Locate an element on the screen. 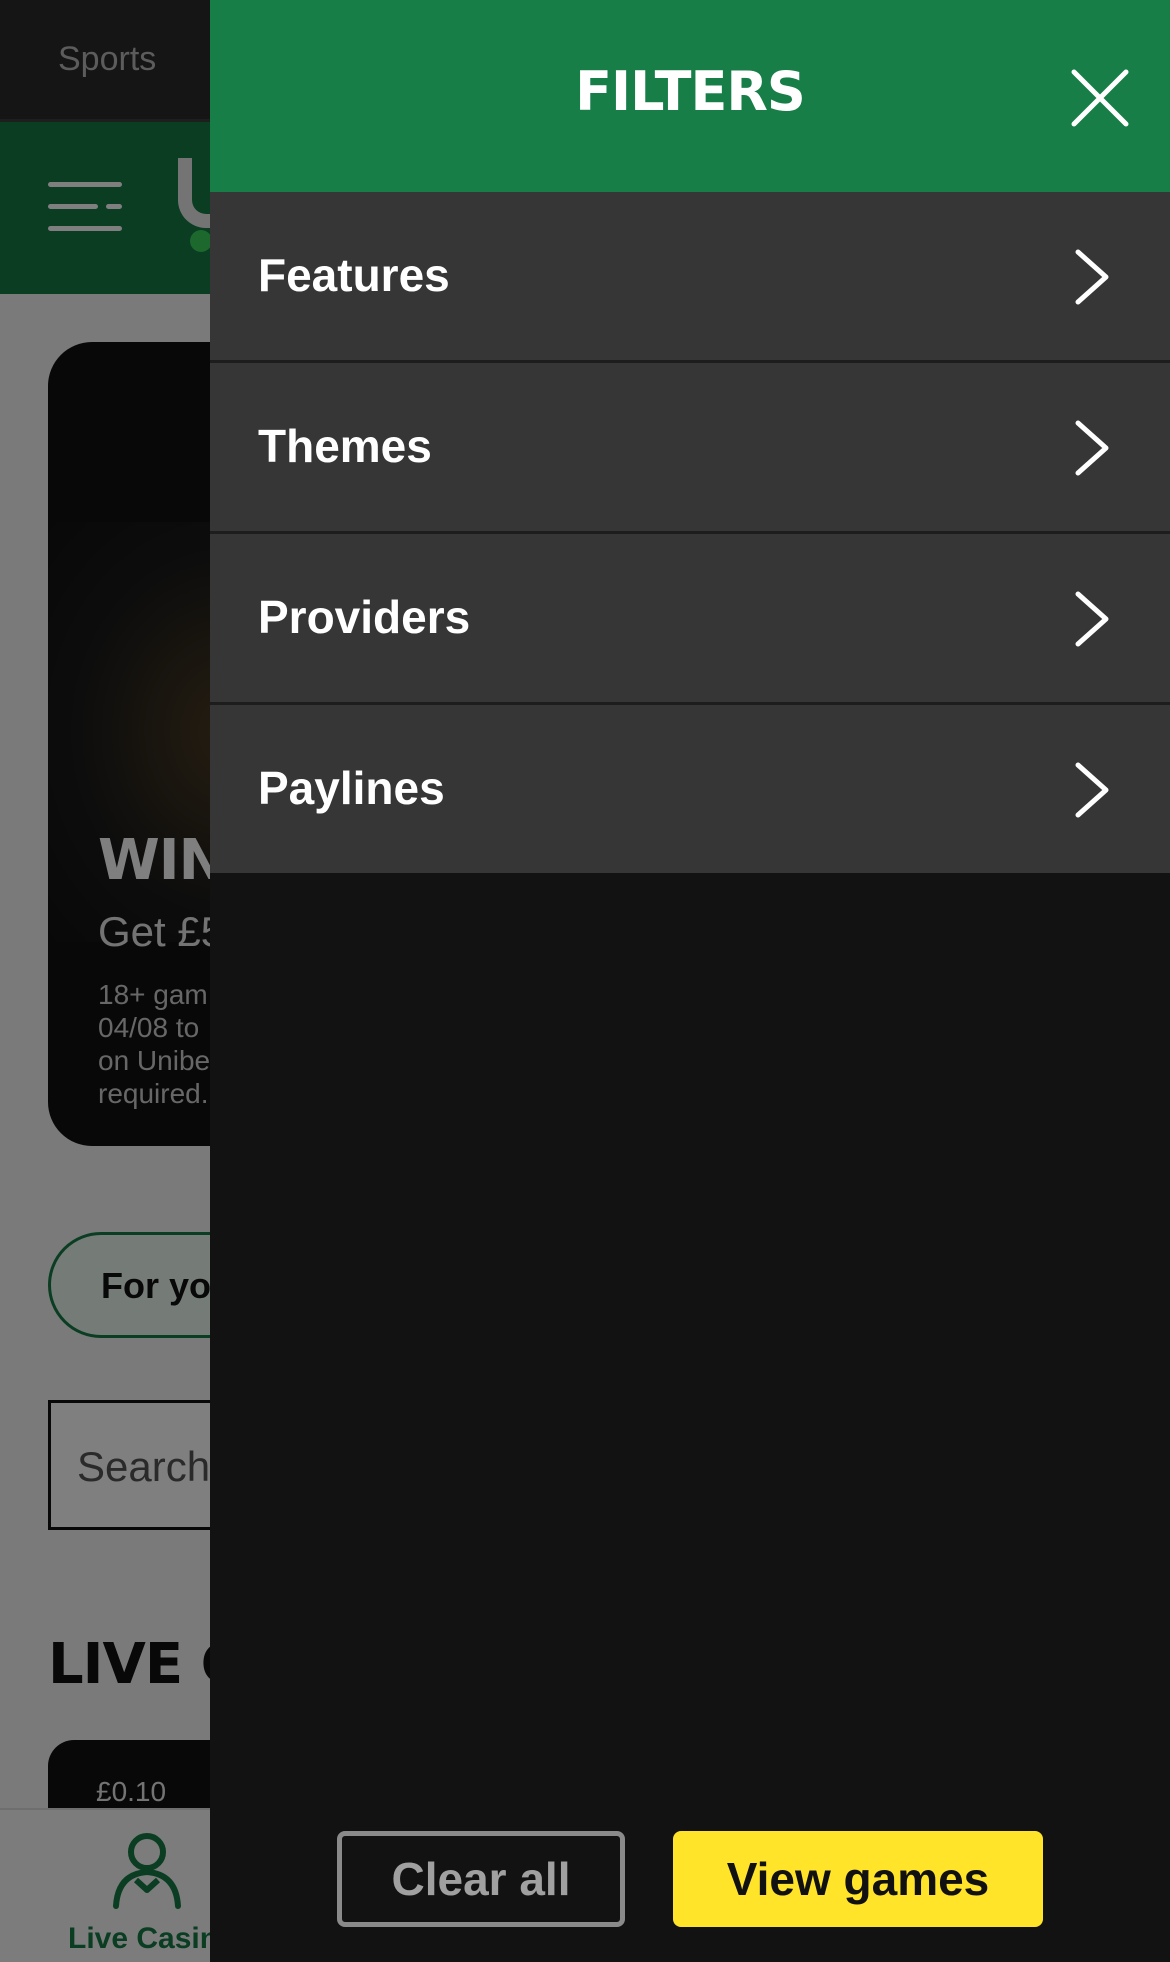 The width and height of the screenshot is (1170, 1962). view-games-button: View games is located at coordinates (858, 1879).